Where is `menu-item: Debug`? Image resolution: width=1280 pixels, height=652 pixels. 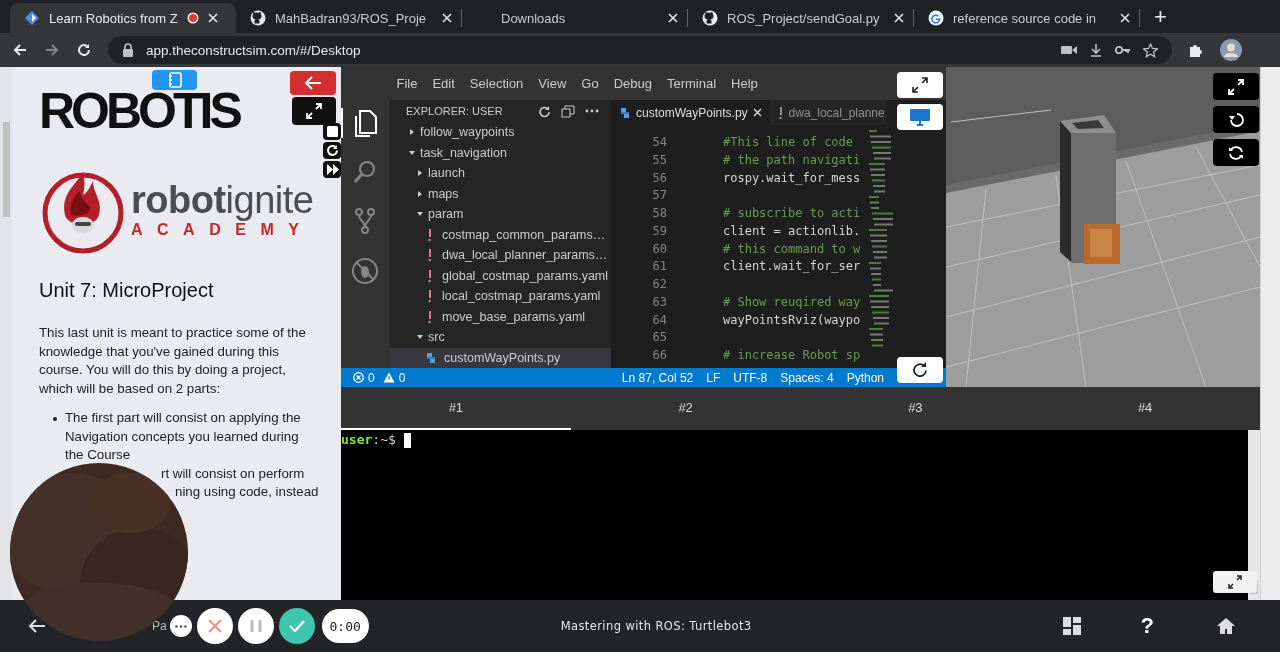
menu-item: Debug is located at coordinates (633, 83).